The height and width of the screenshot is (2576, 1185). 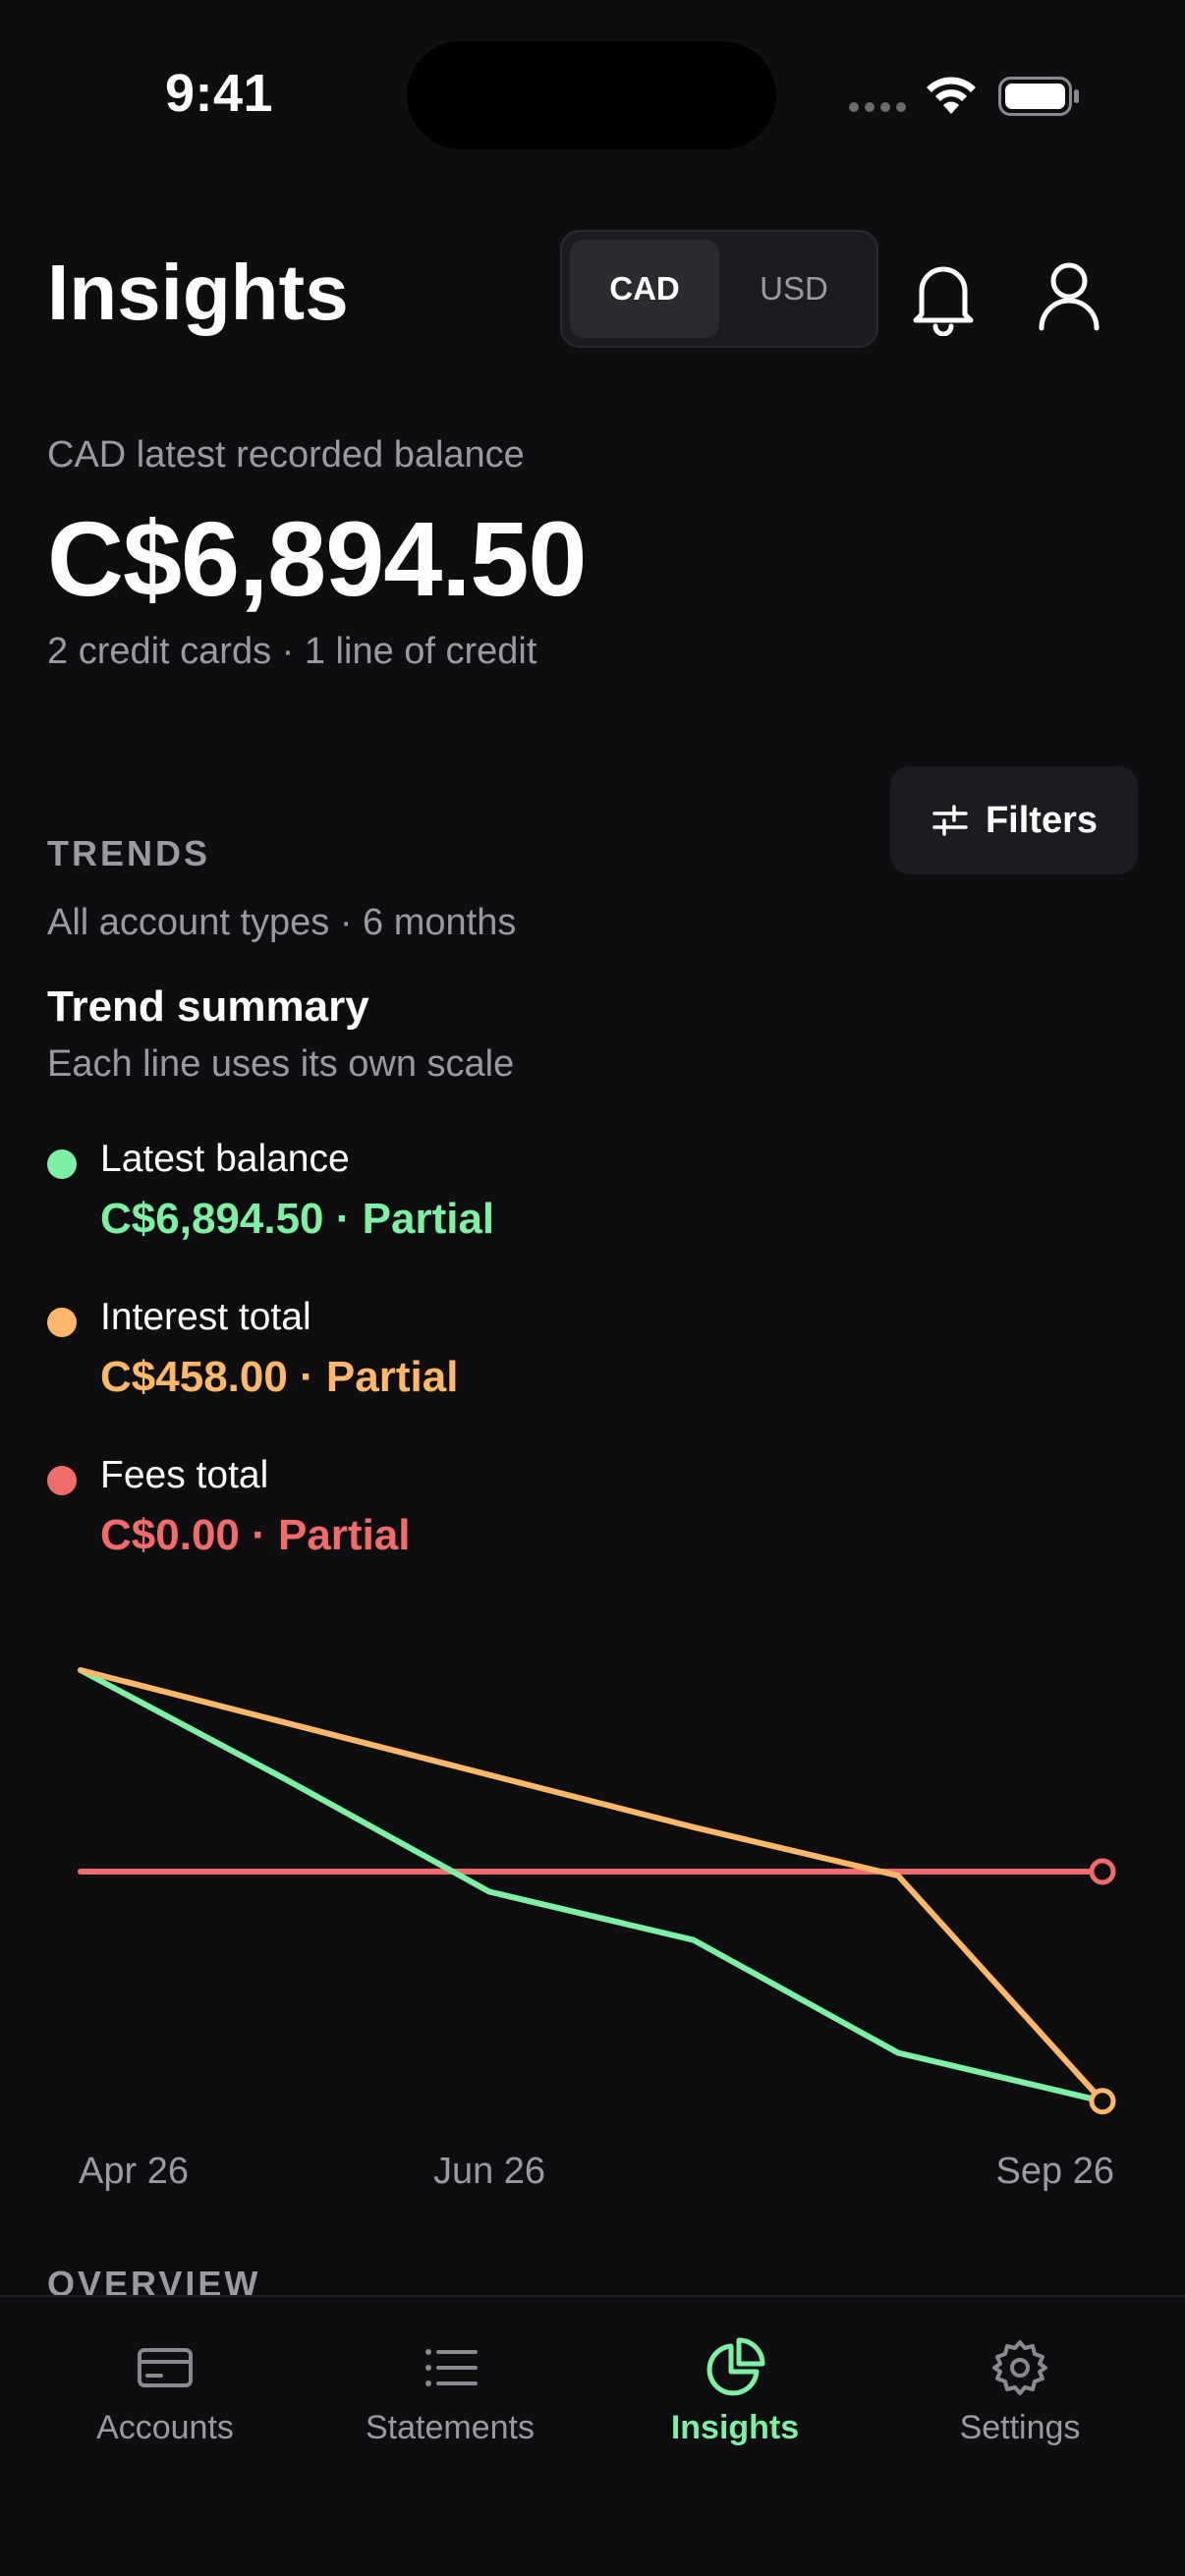 I want to click on series-line-interest-total, so click(x=592, y=1885).